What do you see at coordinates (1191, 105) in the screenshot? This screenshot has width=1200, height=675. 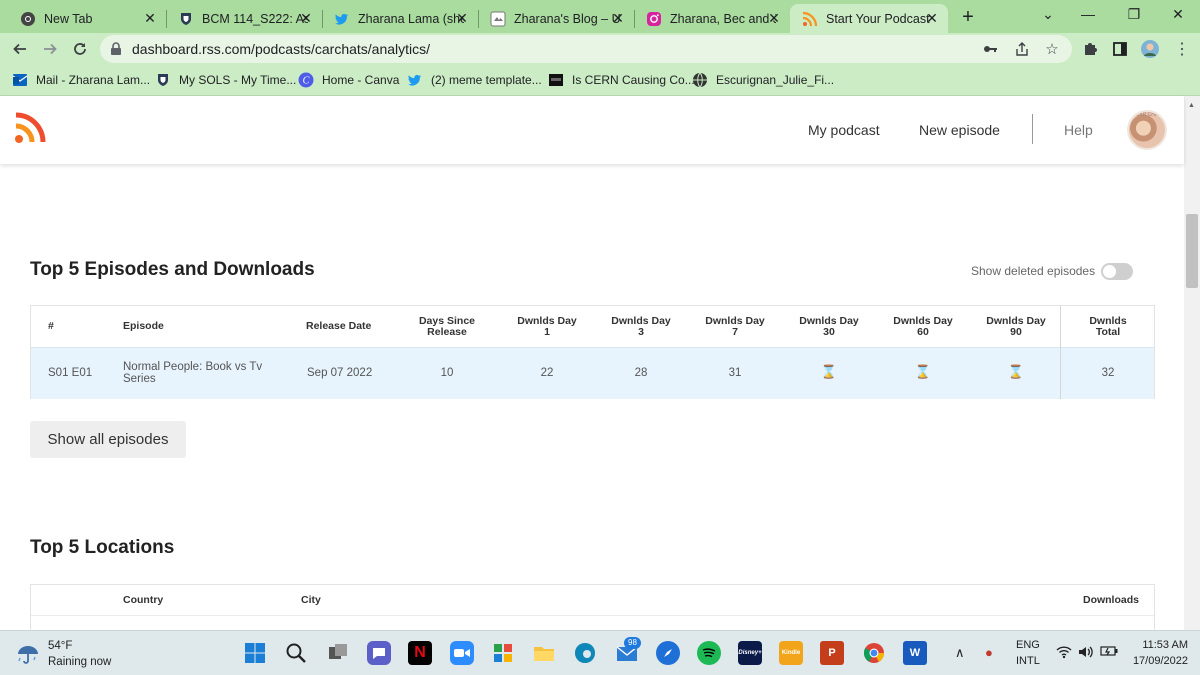 I see `scroll-up-arrow-icon: ▲` at bounding box center [1191, 105].